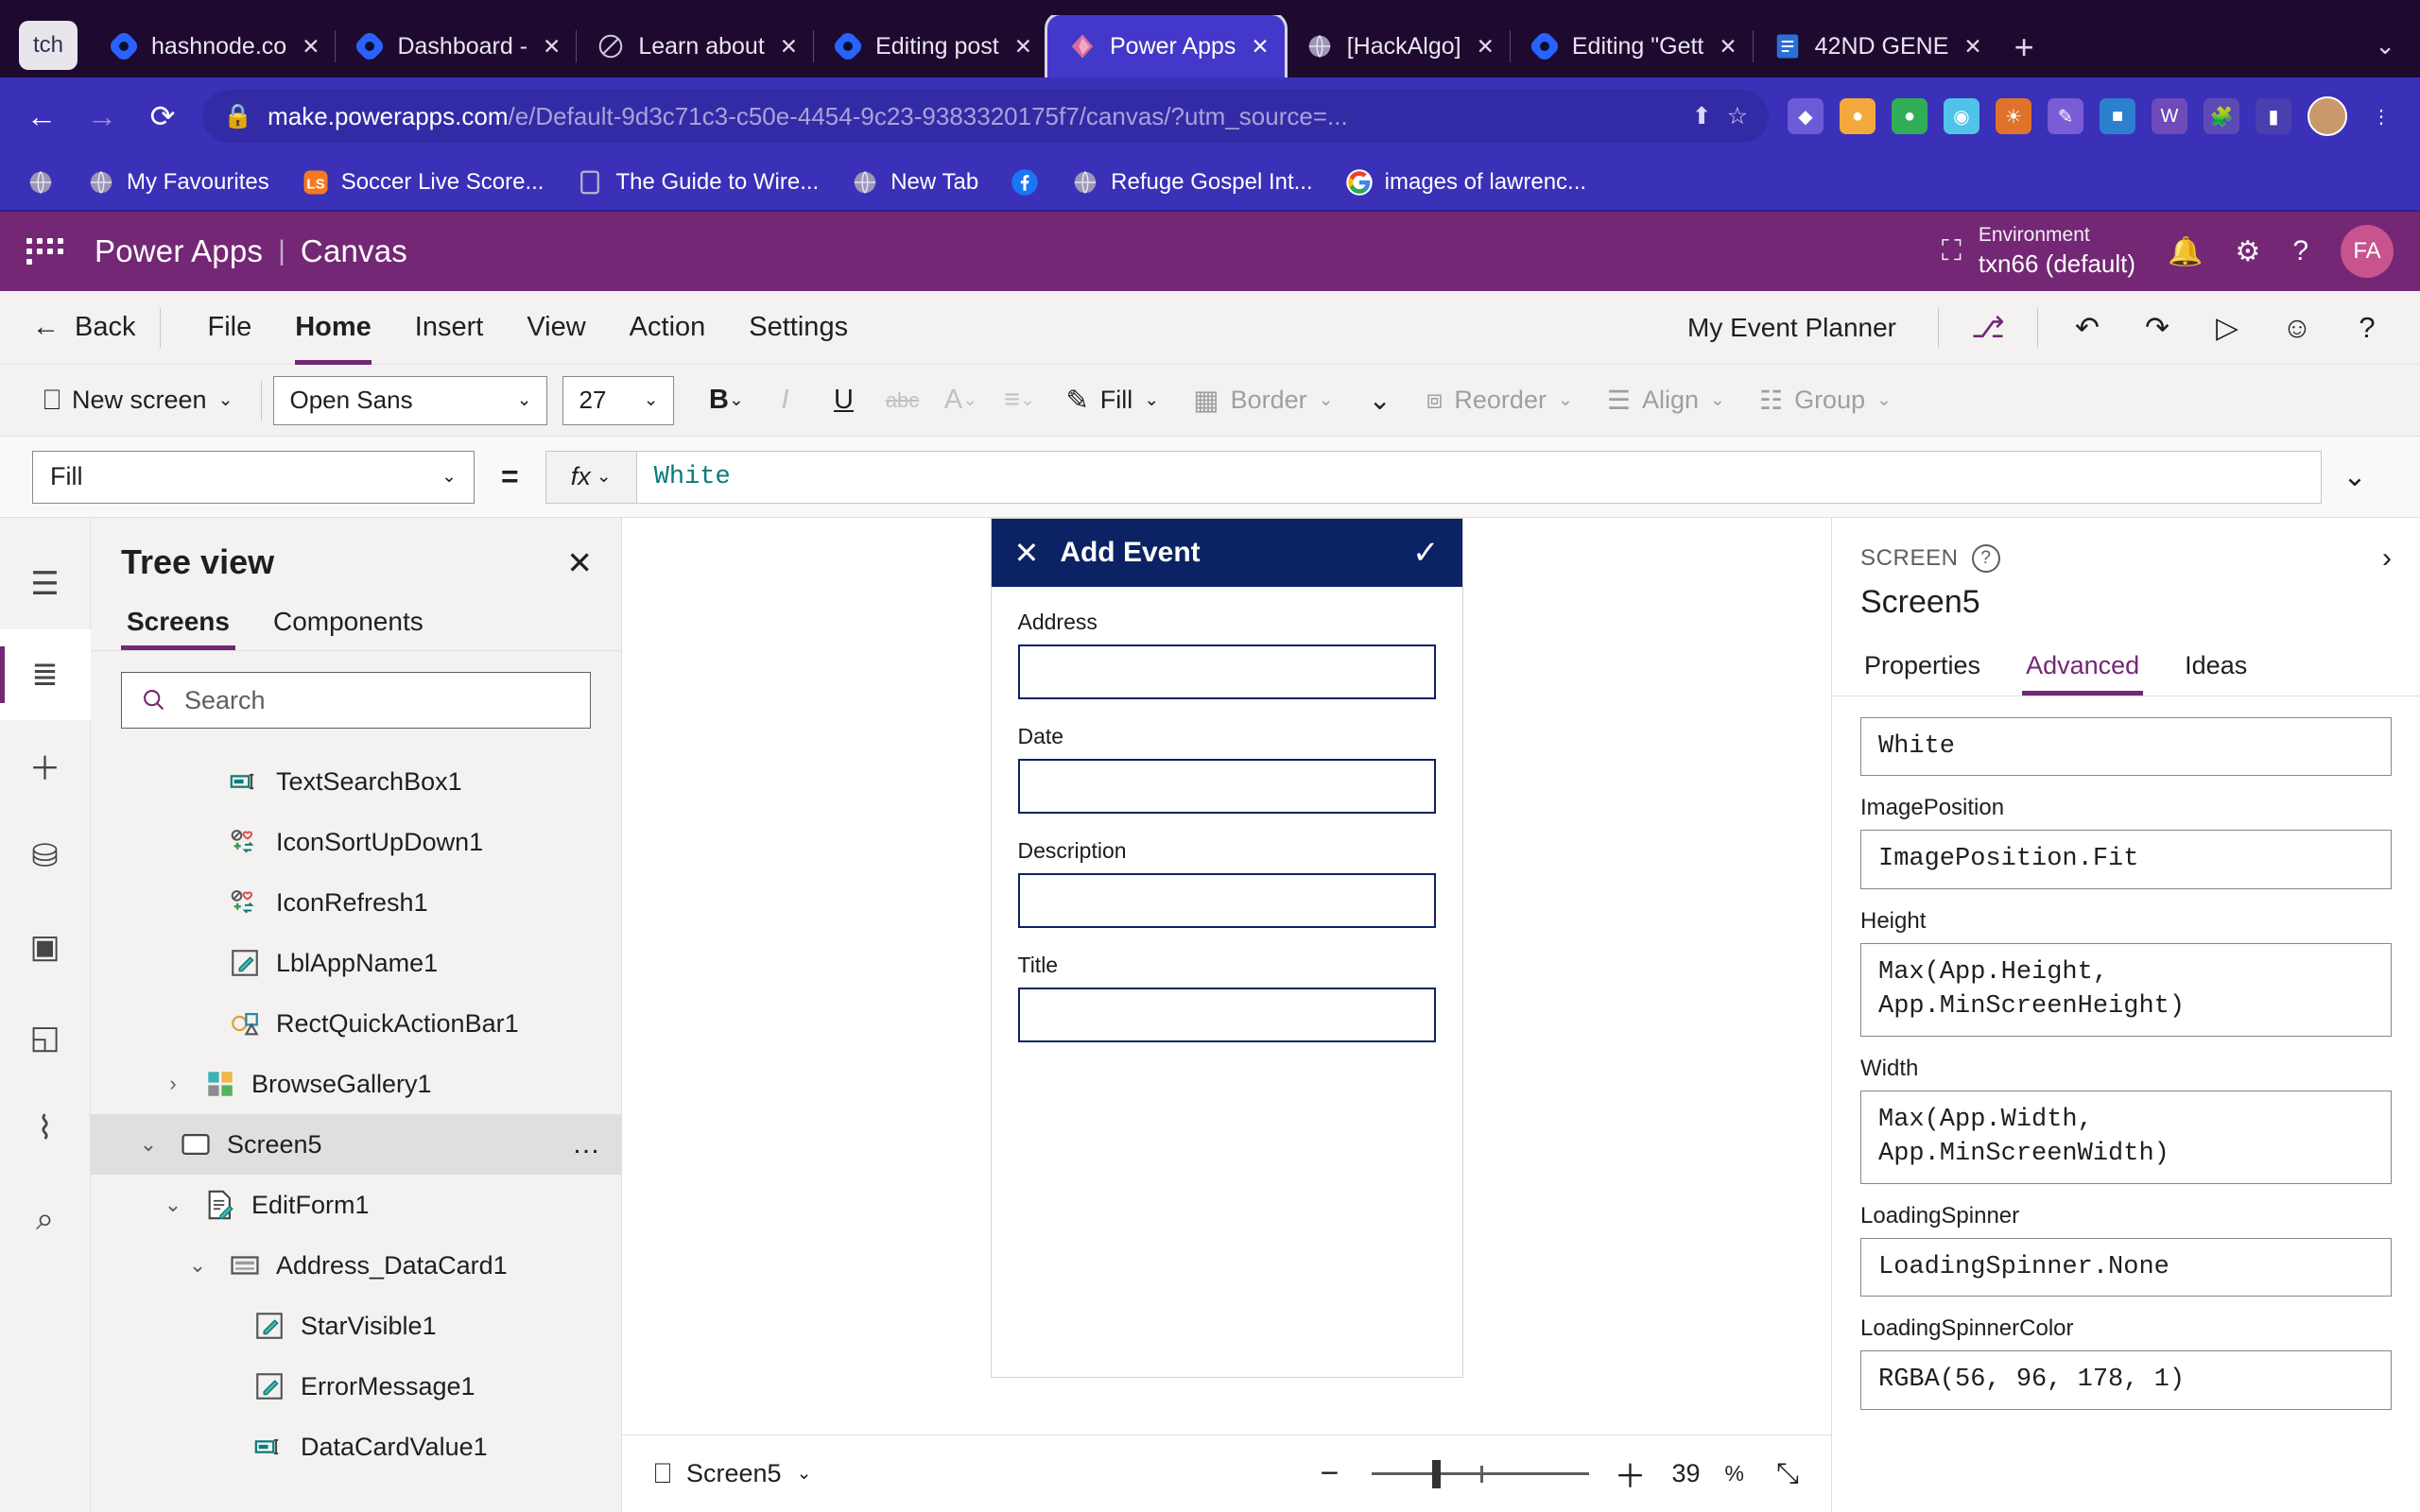 Image resolution: width=2420 pixels, height=1512 pixels. What do you see at coordinates (356, 700) in the screenshot?
I see `search-input: Search` at bounding box center [356, 700].